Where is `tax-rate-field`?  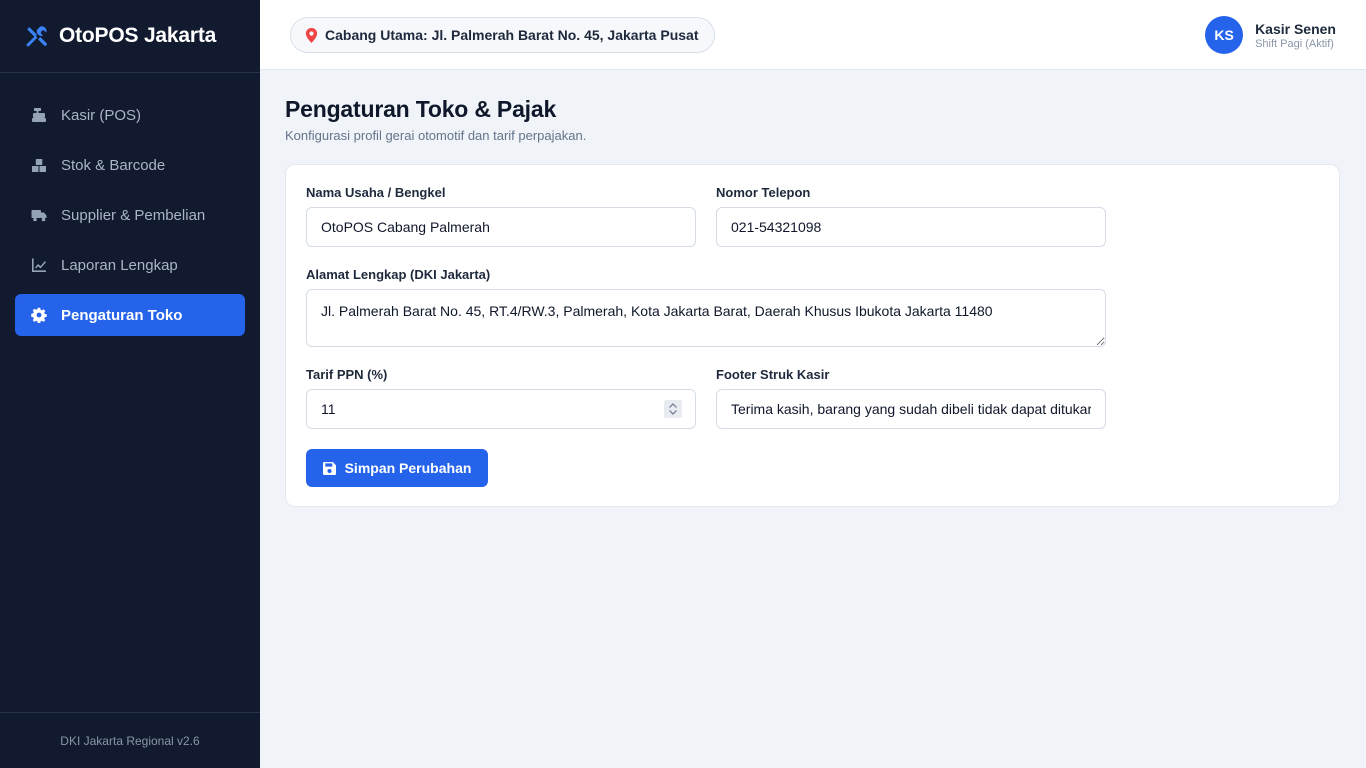
tax-rate-field is located at coordinates (501, 409).